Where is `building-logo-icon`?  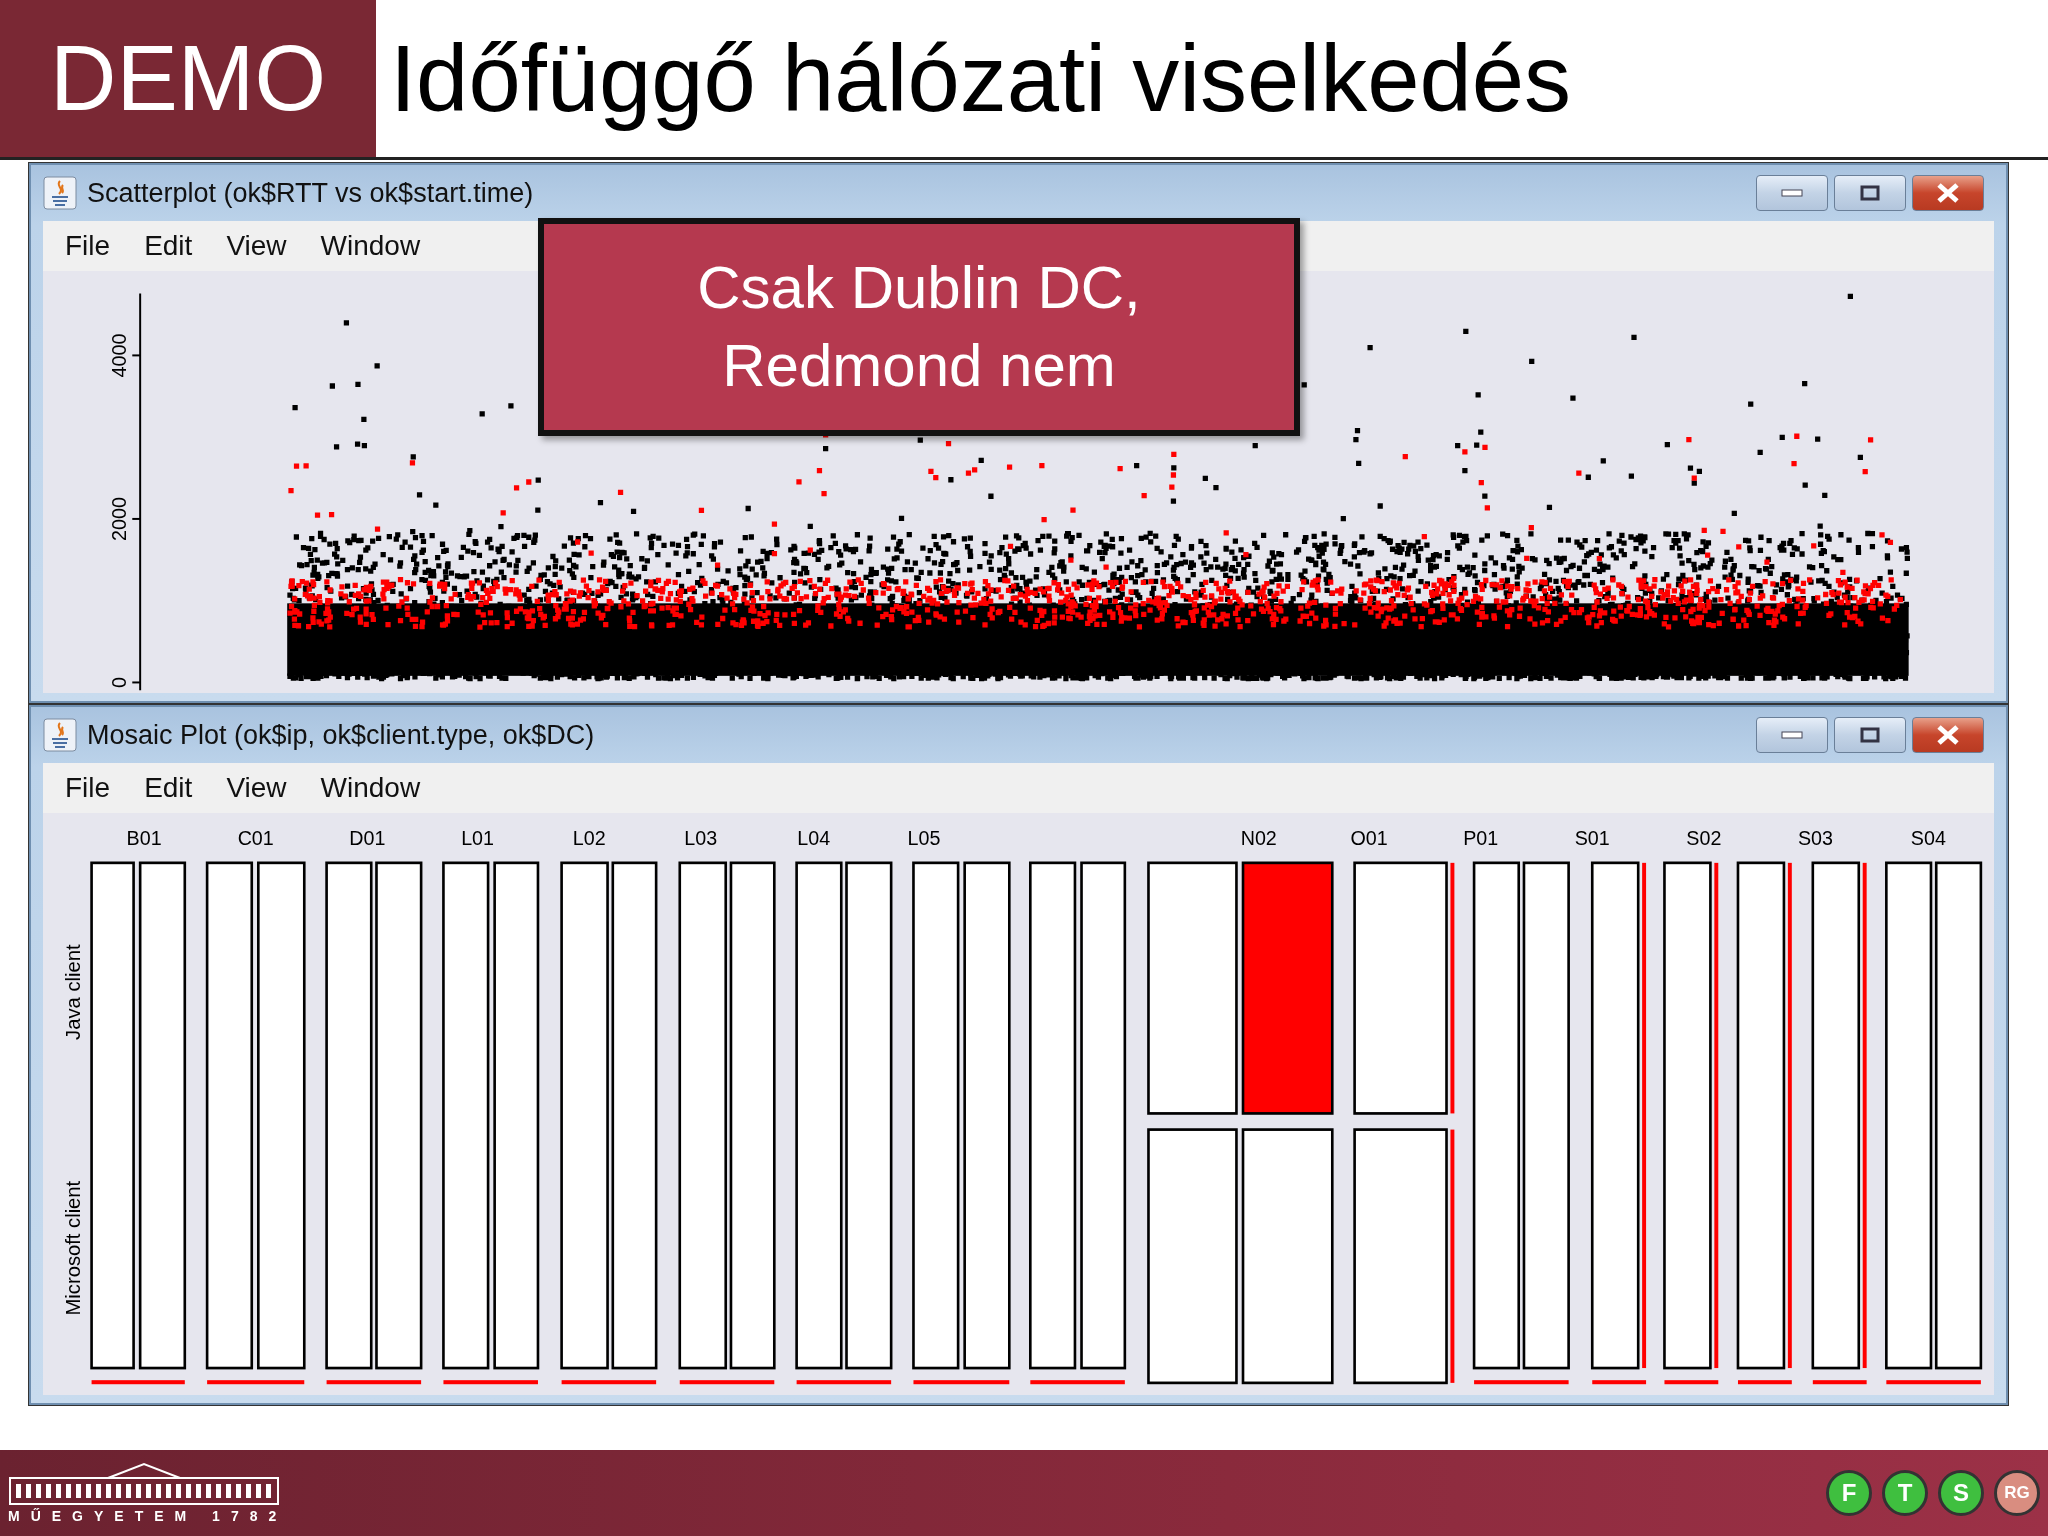
building-logo-icon is located at coordinates (144, 1484).